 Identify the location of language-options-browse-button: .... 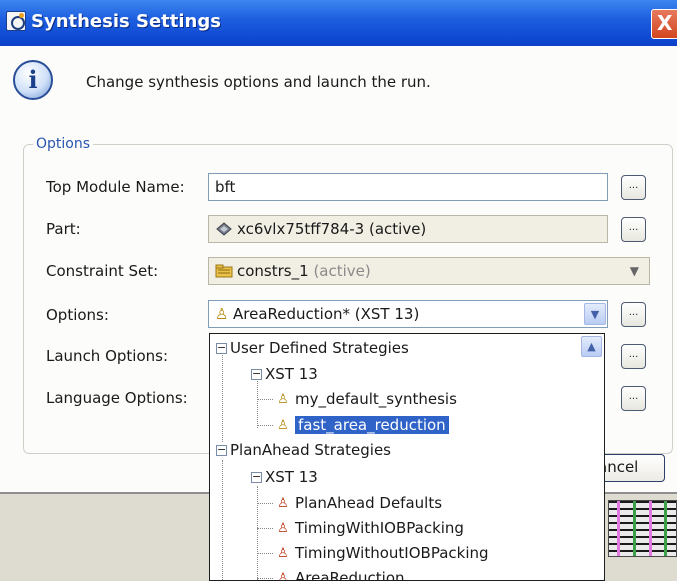
(633, 398).